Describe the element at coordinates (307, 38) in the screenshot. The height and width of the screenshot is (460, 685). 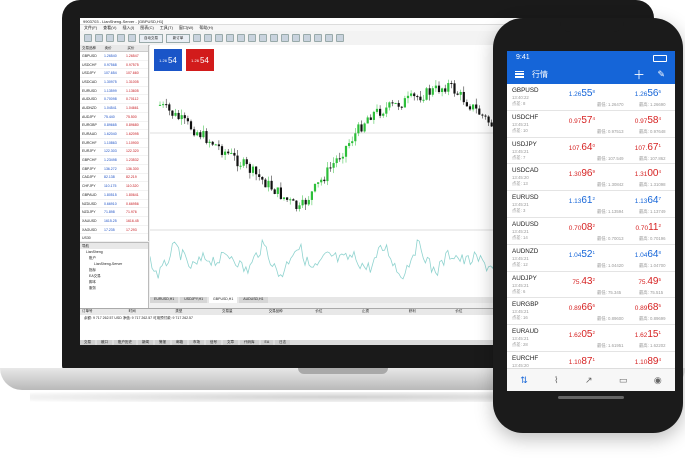
I see `templates-icon` at that location.